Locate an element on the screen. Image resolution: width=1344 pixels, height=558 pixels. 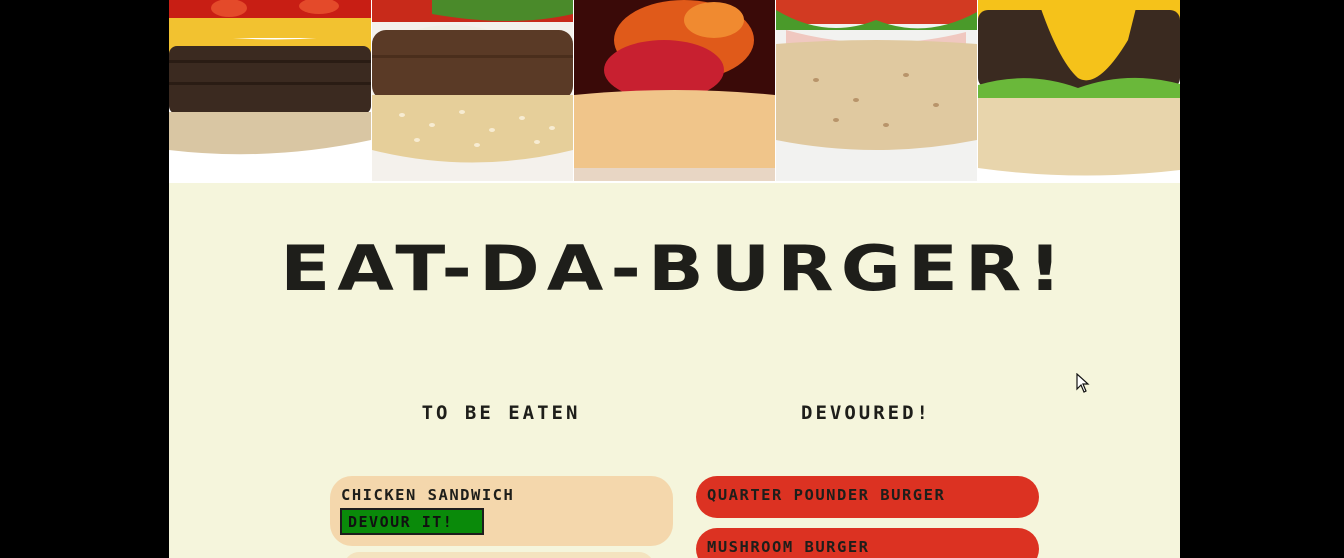
sesame-burger-onion-photo is located at coordinates (472, 90).